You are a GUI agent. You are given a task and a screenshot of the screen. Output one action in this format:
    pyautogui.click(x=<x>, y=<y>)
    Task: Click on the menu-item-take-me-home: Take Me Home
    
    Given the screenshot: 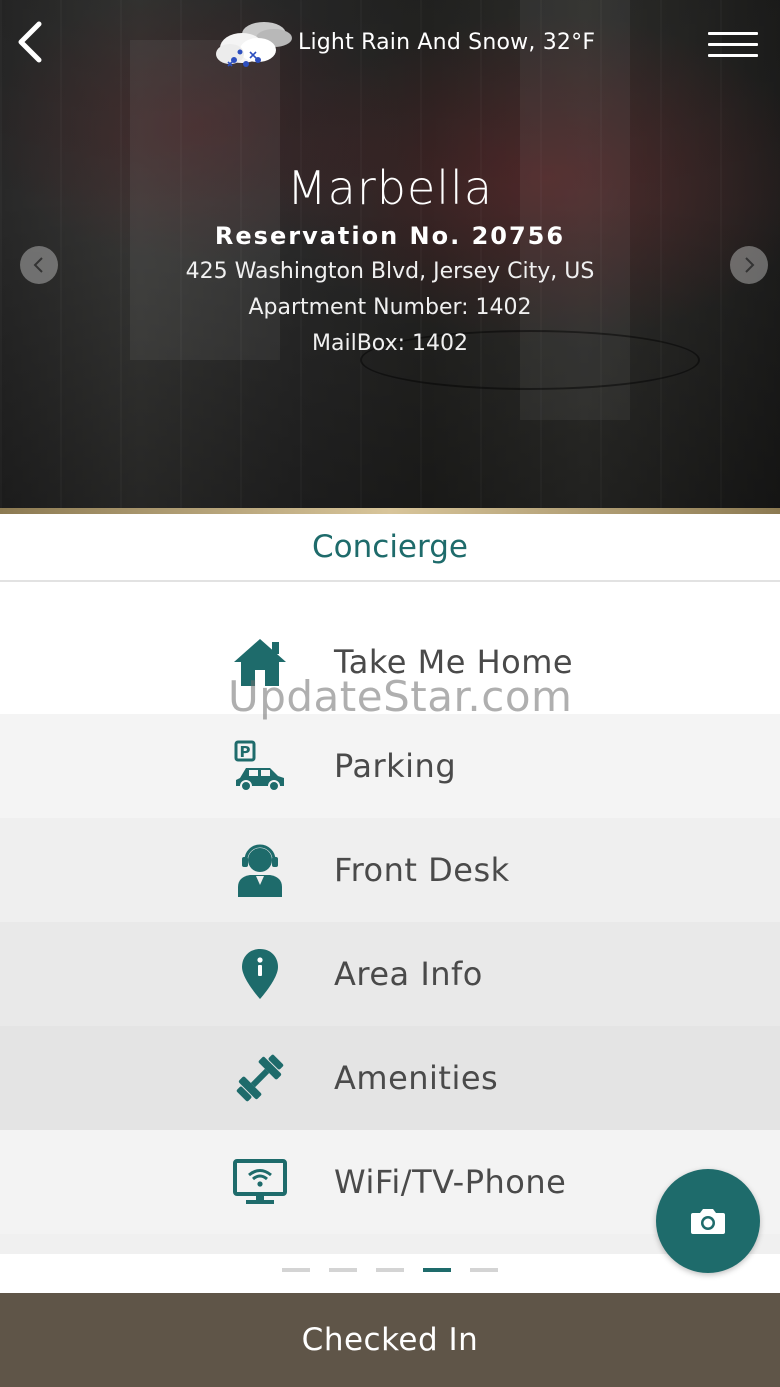 What is the action you would take?
    pyautogui.click(x=390, y=662)
    